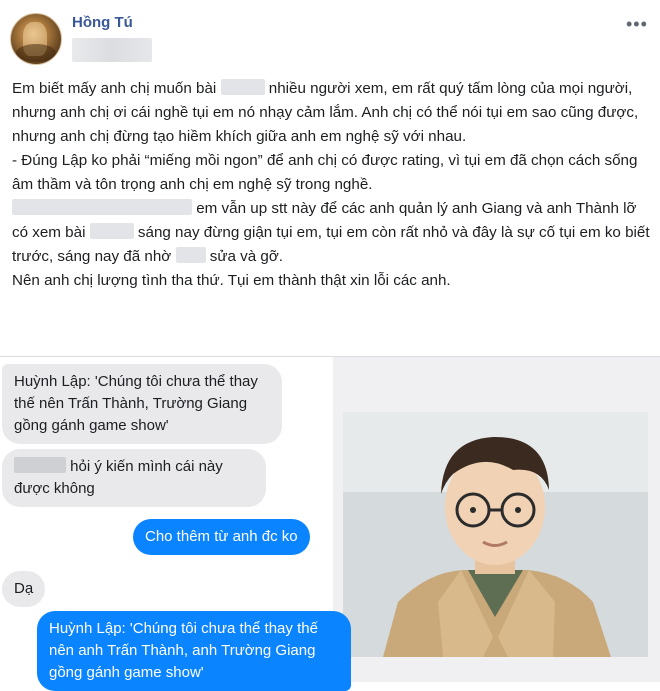 This screenshot has width=660, height=691. I want to click on more-options-icon: •••, so click(637, 24).